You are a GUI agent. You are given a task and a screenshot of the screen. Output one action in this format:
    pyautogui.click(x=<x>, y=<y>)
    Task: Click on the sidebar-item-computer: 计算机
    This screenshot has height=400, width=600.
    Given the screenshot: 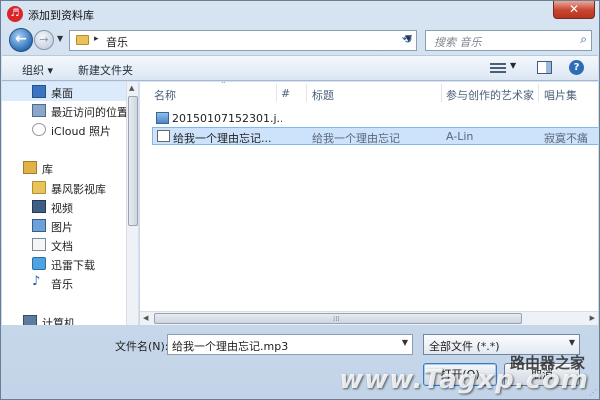 What is the action you would take?
    pyautogui.click(x=64, y=318)
    